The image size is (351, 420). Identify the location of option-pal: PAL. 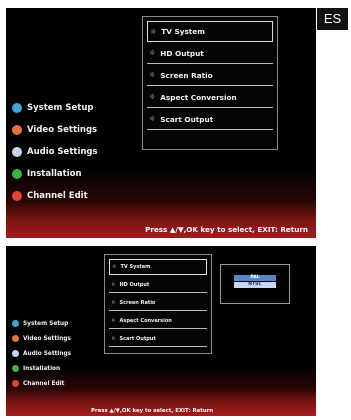
(255, 278).